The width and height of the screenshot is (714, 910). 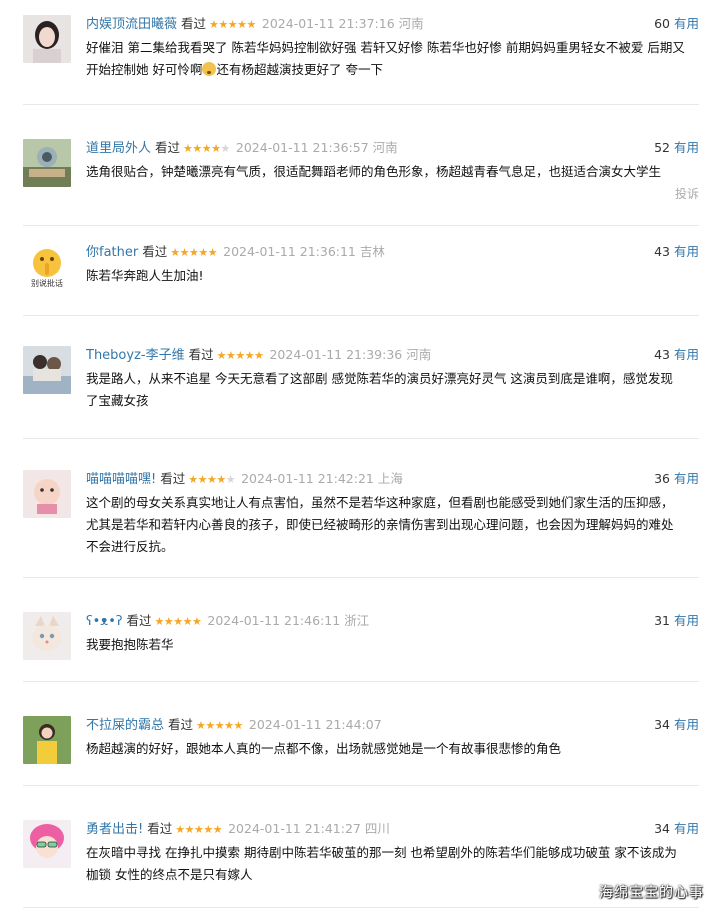 What do you see at coordinates (392, 725) in the screenshot?
I see `comment-meta: 不拉屎的霸总 看过 ★★★★★ 2024-01-11 21:44:07` at bounding box center [392, 725].